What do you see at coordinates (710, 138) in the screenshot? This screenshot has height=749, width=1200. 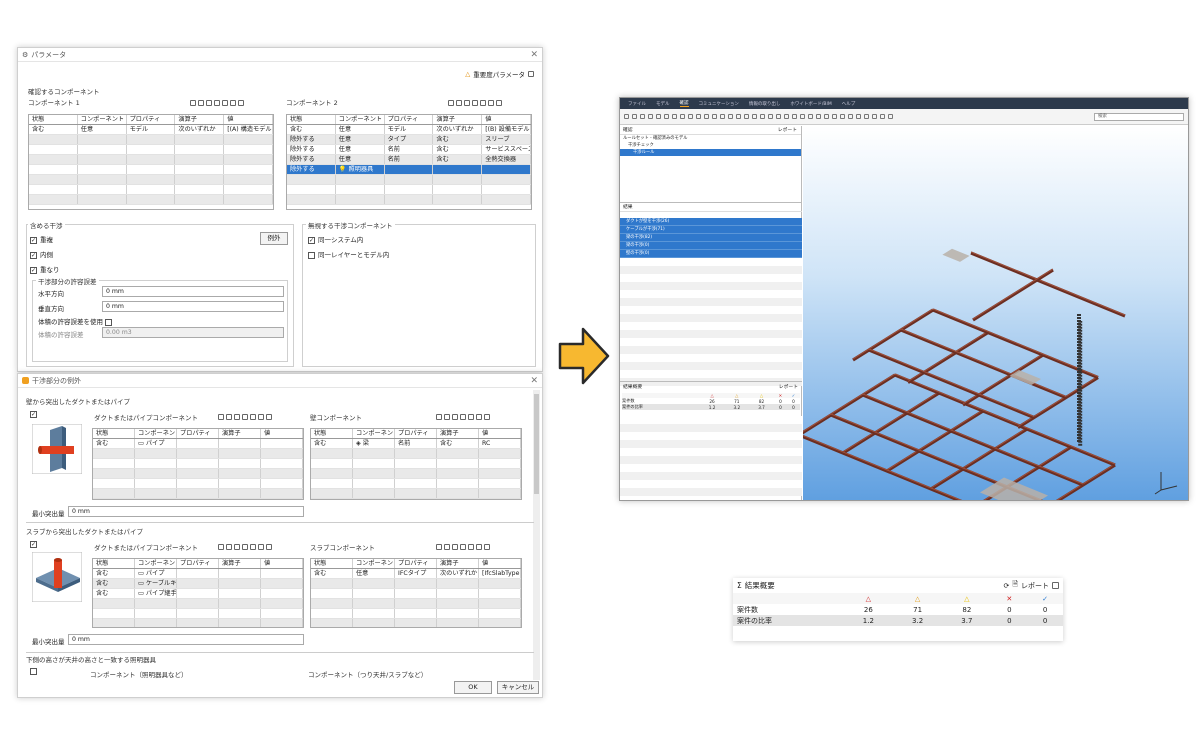 I see `tree-item: ルールセット - 確認済みのモデル` at bounding box center [710, 138].